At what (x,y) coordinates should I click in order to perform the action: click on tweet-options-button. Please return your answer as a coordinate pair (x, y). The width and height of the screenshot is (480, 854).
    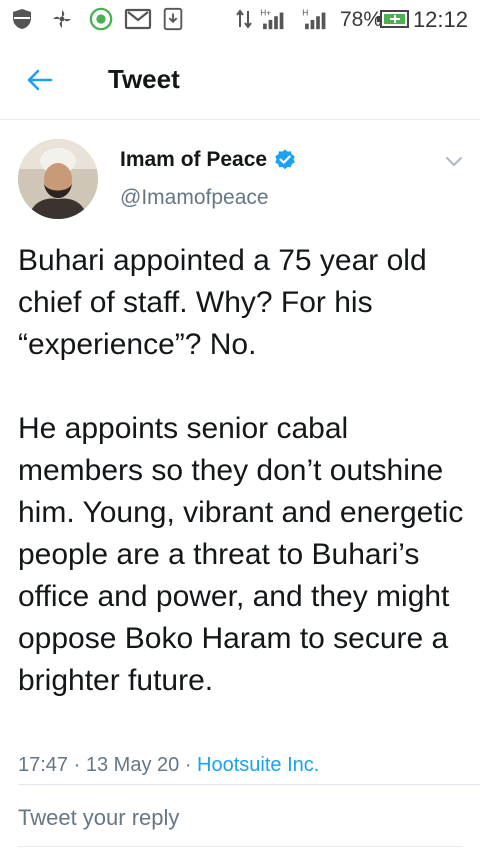
    Looking at the image, I should click on (454, 162).